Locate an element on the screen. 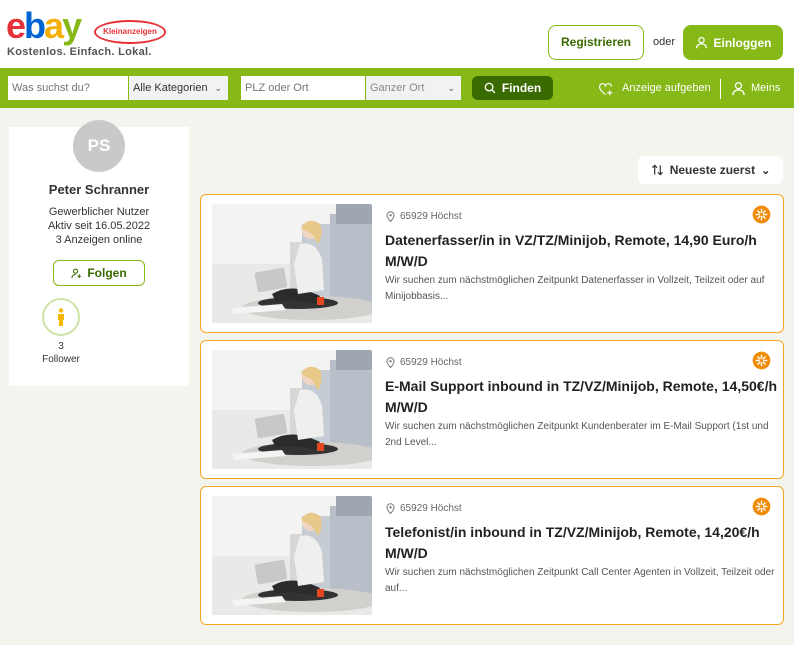 Image resolution: width=794 pixels, height=645 pixels. find-button: Finden is located at coordinates (512, 88).